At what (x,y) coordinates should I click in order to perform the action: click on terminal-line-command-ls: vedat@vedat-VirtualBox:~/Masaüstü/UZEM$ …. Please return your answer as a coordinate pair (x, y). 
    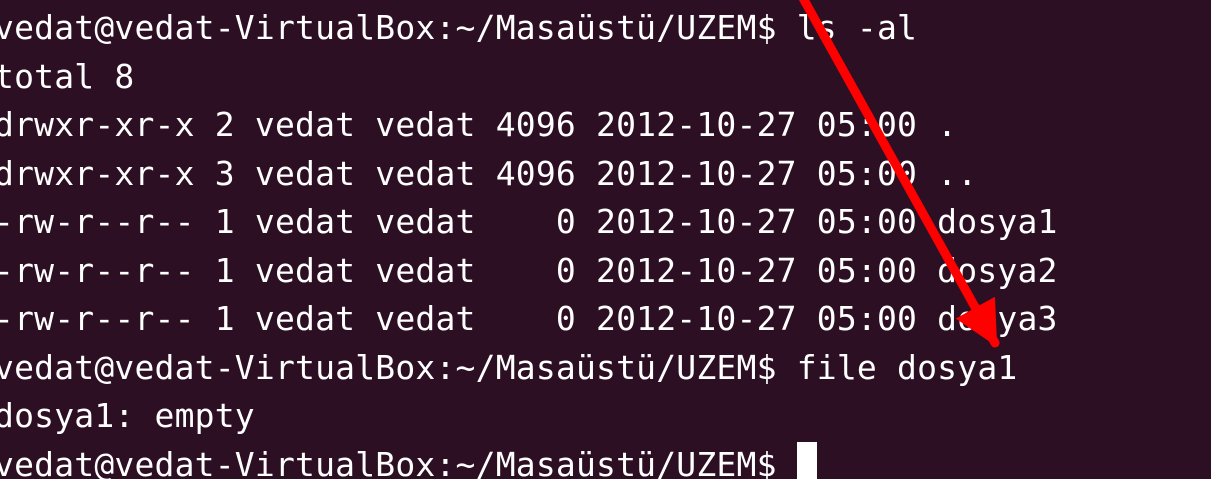
    Looking at the image, I should click on (459, 27).